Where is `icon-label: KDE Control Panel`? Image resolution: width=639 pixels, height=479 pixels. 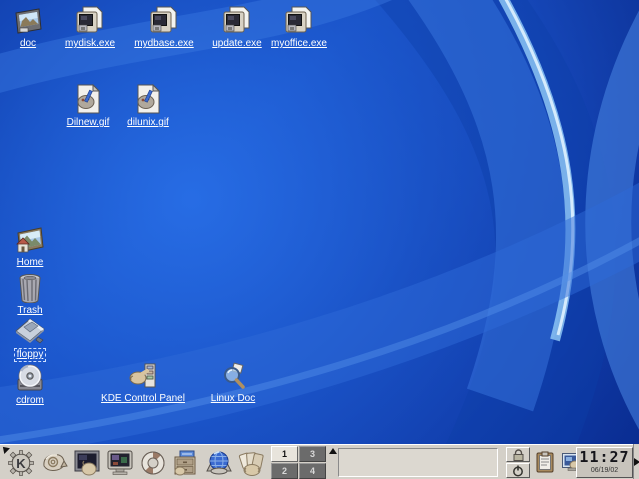 icon-label: KDE Control Panel is located at coordinates (143, 399).